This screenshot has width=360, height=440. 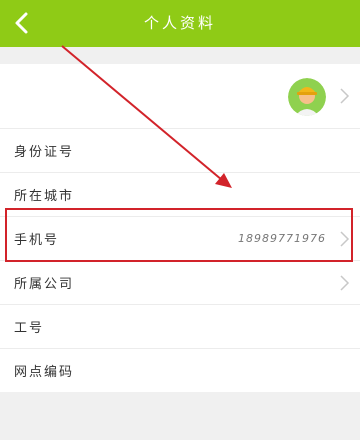 What do you see at coordinates (180, 283) in the screenshot?
I see `row-company: 所属公司` at bounding box center [180, 283].